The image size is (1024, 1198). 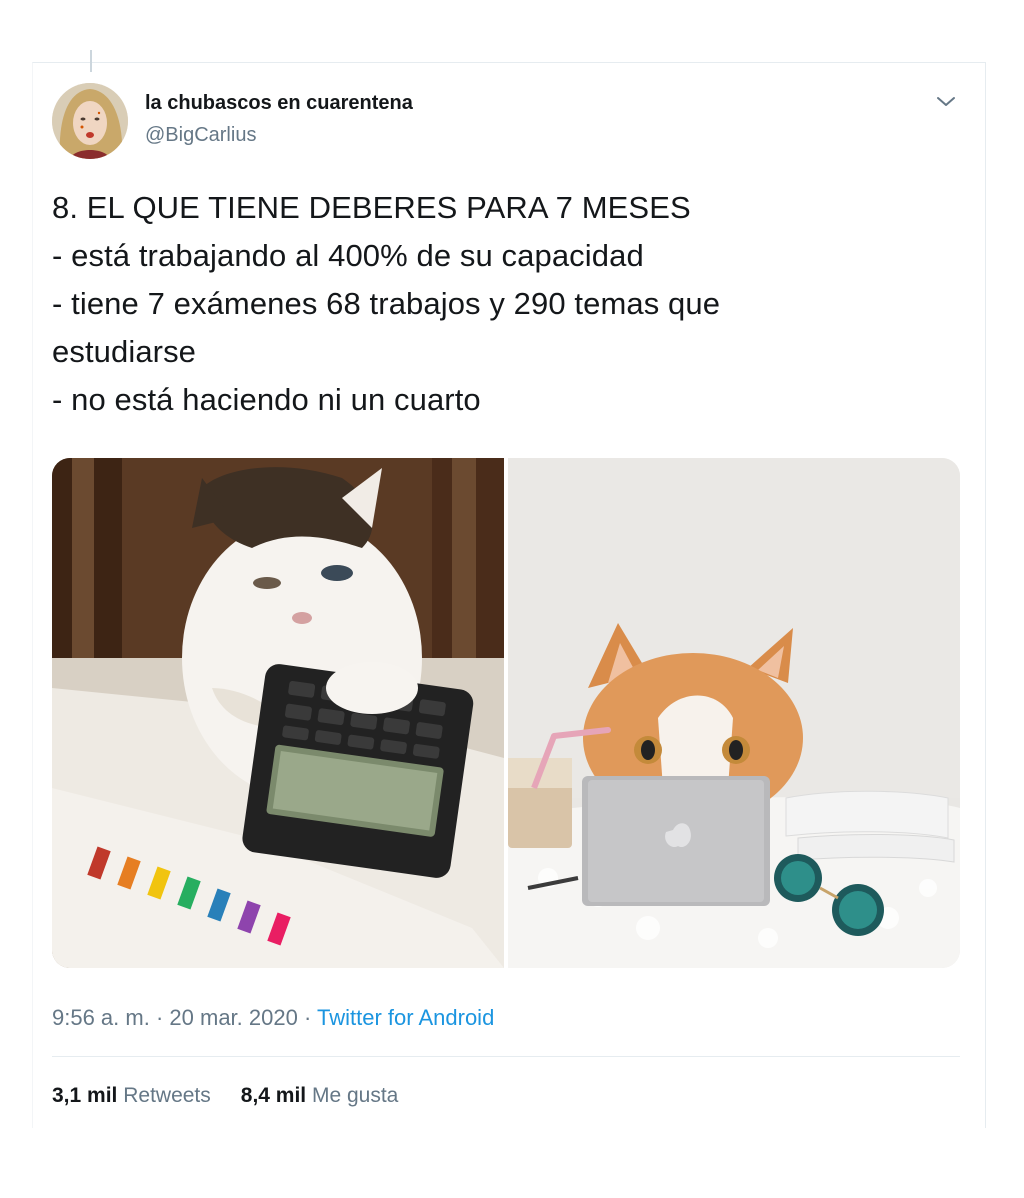 I want to click on likes-count: 8,4 mil, so click(x=273, y=1095).